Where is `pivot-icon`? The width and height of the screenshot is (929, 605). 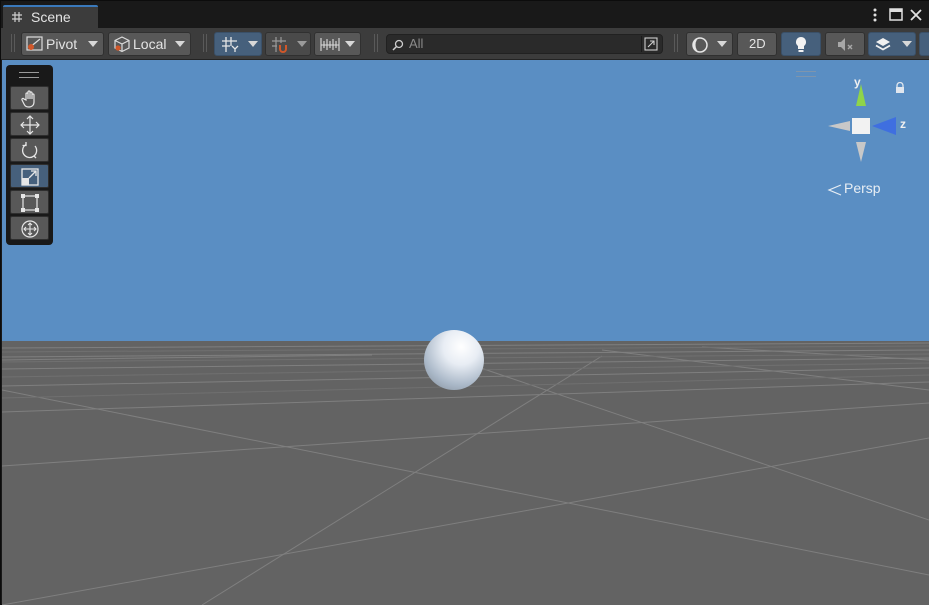 pivot-icon is located at coordinates (34, 43).